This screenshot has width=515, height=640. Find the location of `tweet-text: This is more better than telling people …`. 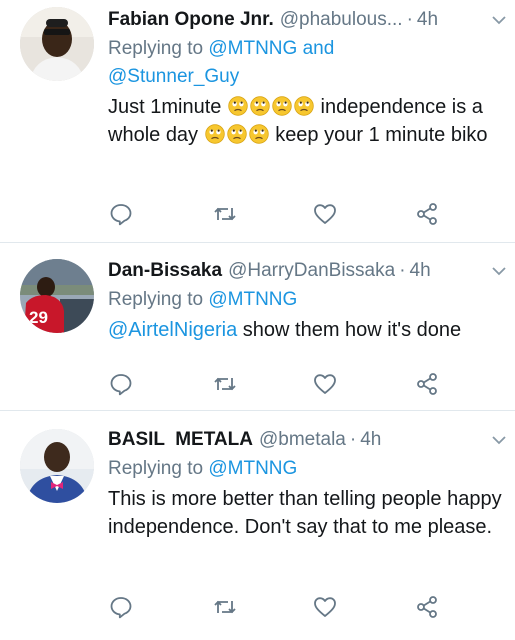

tweet-text: This is more better than telling people … is located at coordinates (305, 513).